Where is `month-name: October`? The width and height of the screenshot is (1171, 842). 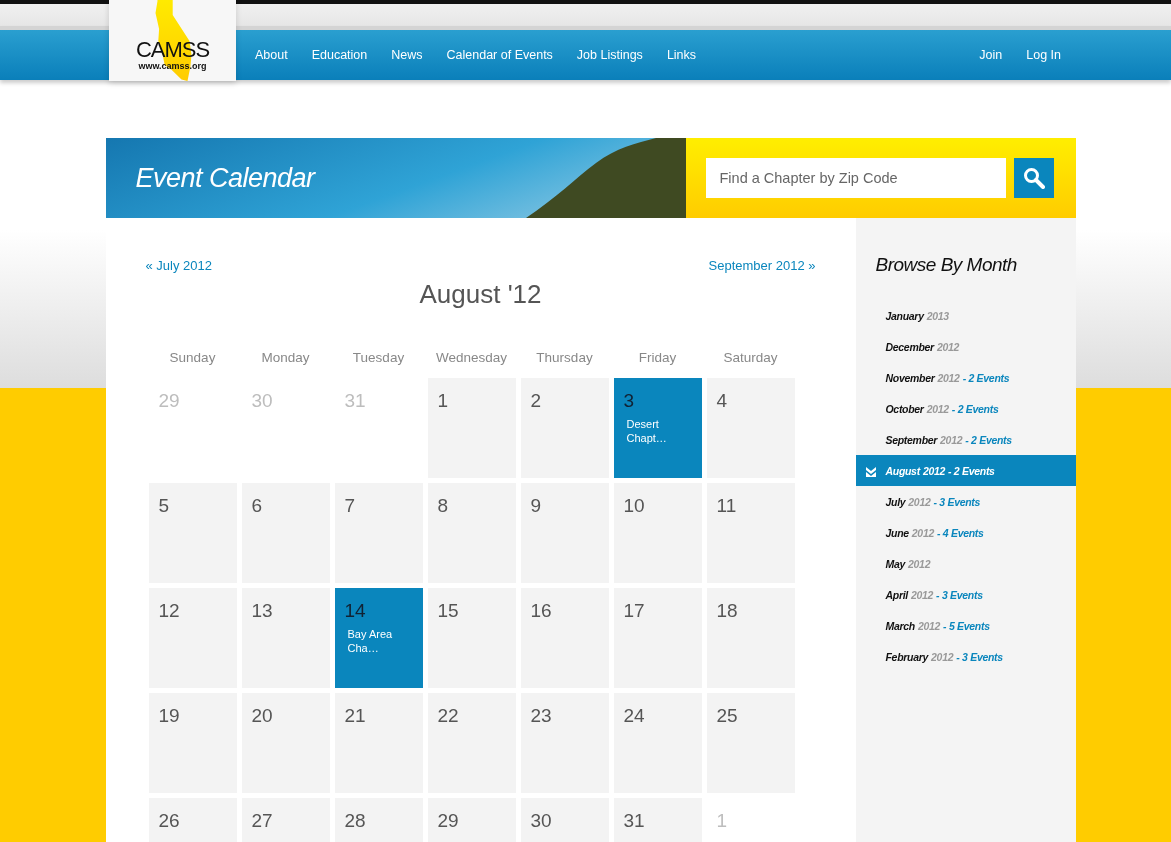 month-name: October is located at coordinates (904, 408).